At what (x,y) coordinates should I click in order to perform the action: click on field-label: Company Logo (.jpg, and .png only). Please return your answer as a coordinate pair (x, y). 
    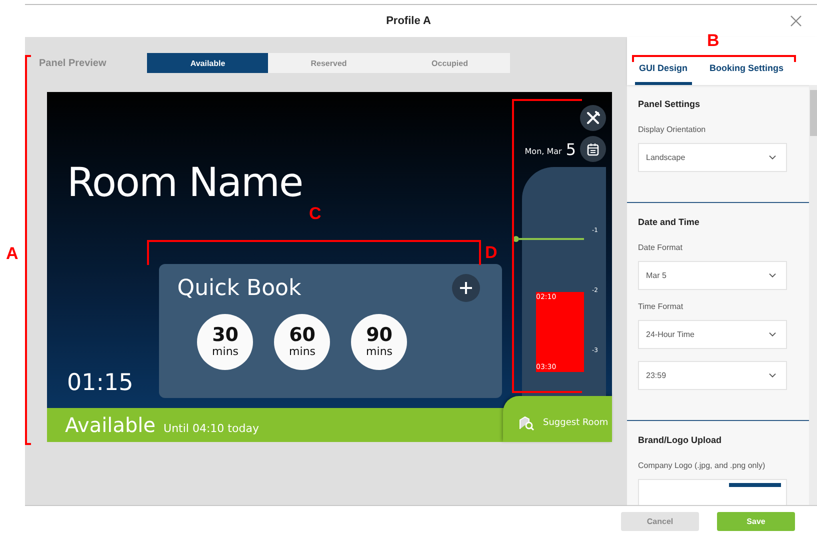
    Looking at the image, I should click on (702, 465).